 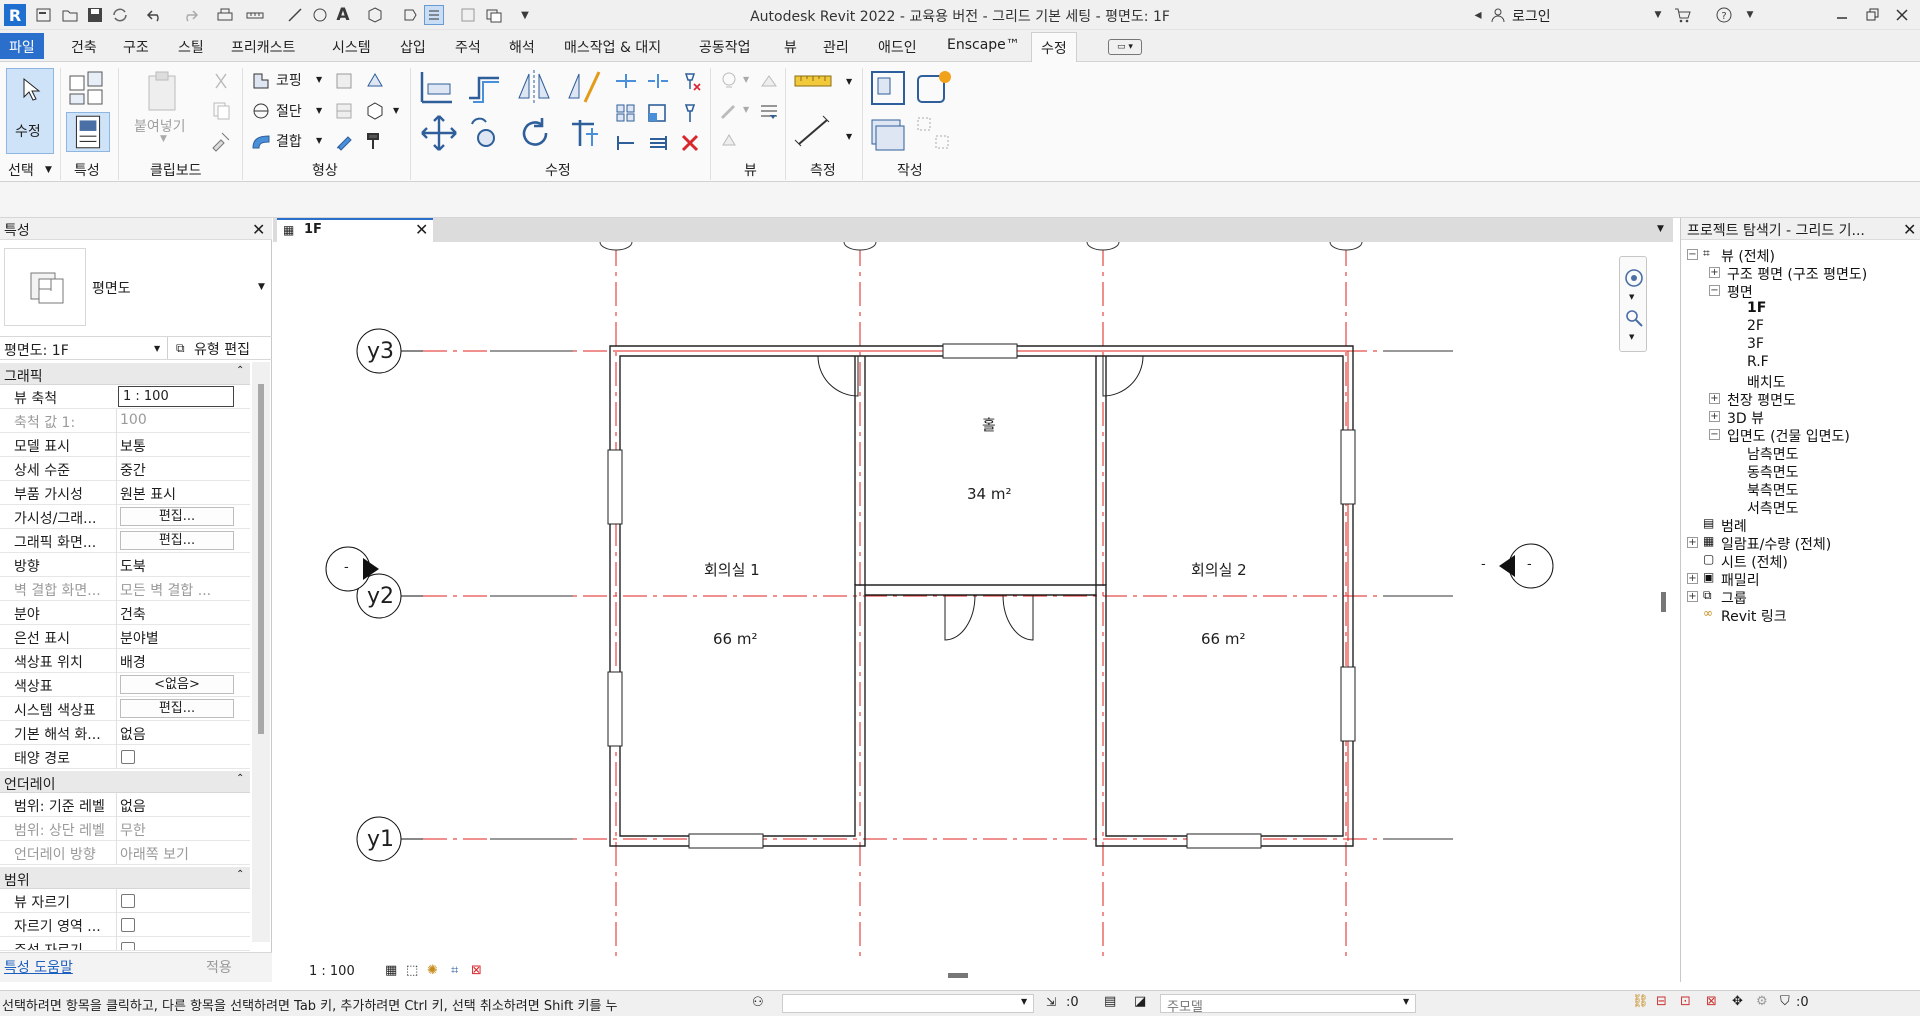 I want to click on tab-file: 파일, so click(x=22, y=46).